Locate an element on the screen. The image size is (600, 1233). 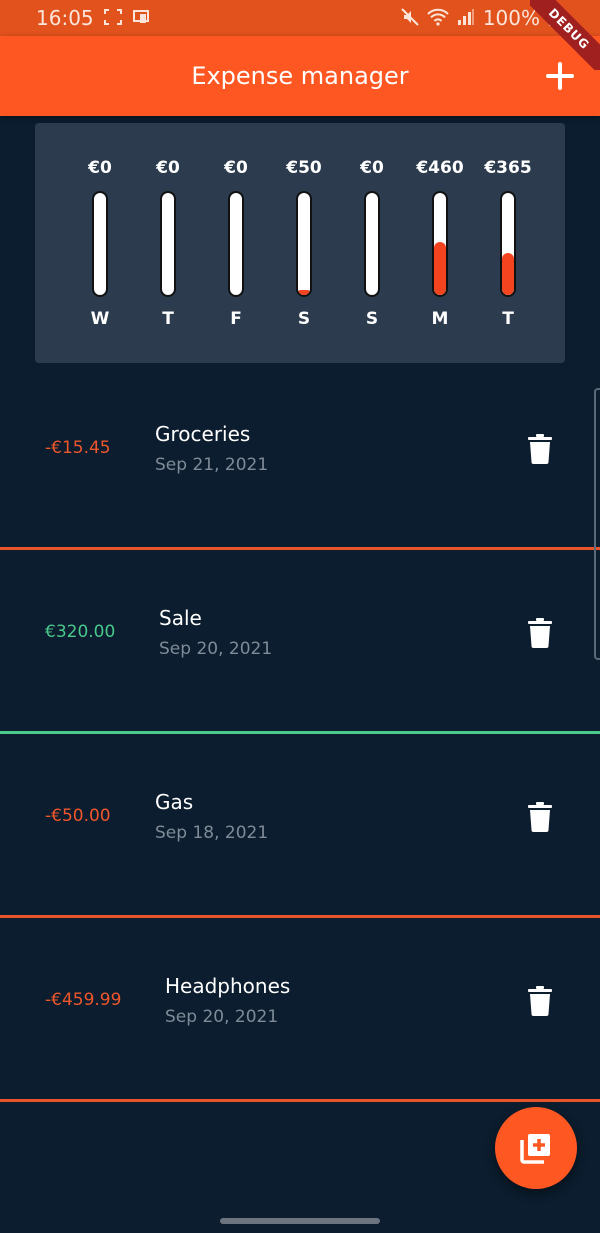
transaction-title: Sale is located at coordinates (180, 618).